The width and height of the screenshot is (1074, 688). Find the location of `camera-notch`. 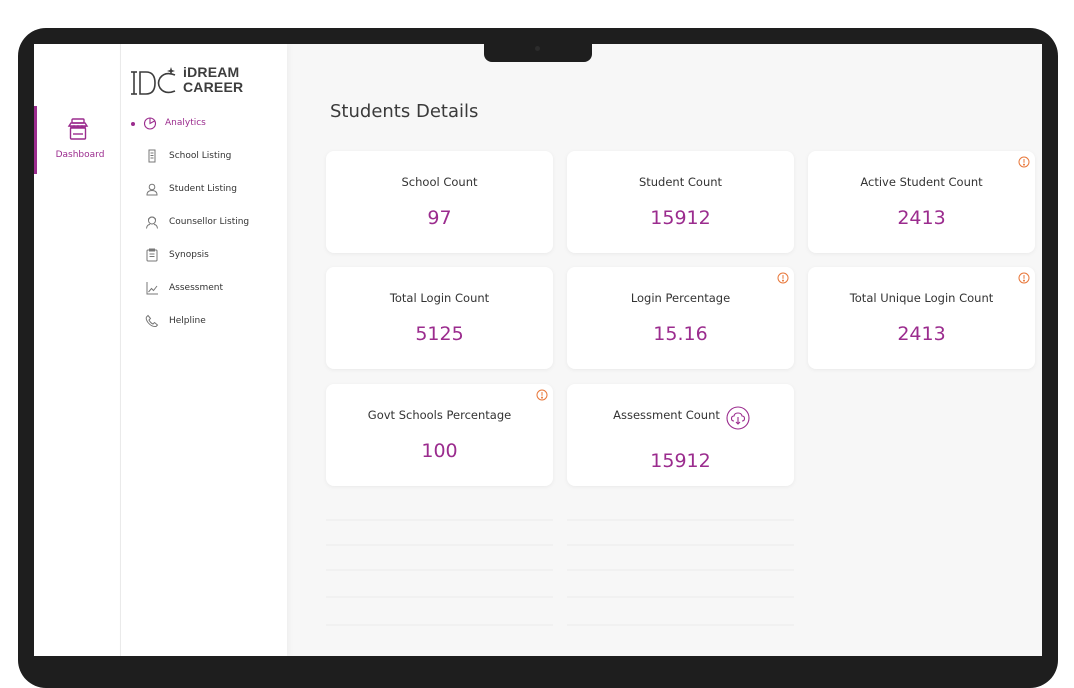

camera-notch is located at coordinates (538, 53).